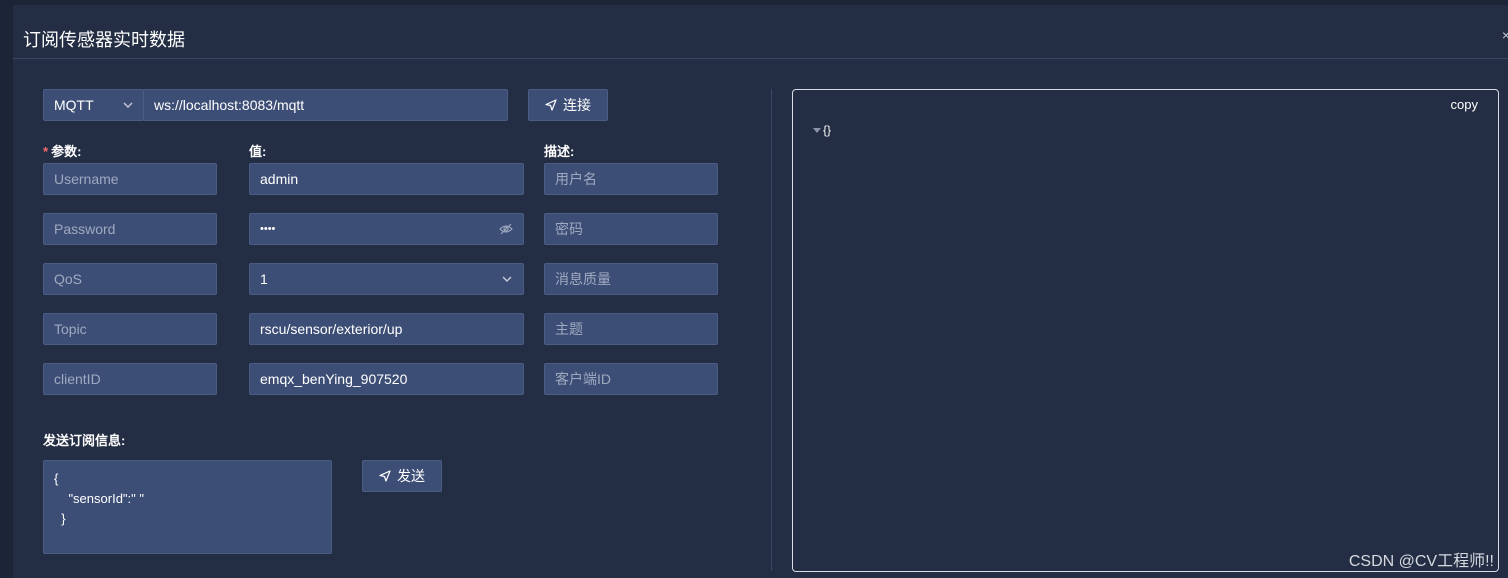  What do you see at coordinates (583, 279) in the screenshot?
I see `desc-placeholder: 消息质量` at bounding box center [583, 279].